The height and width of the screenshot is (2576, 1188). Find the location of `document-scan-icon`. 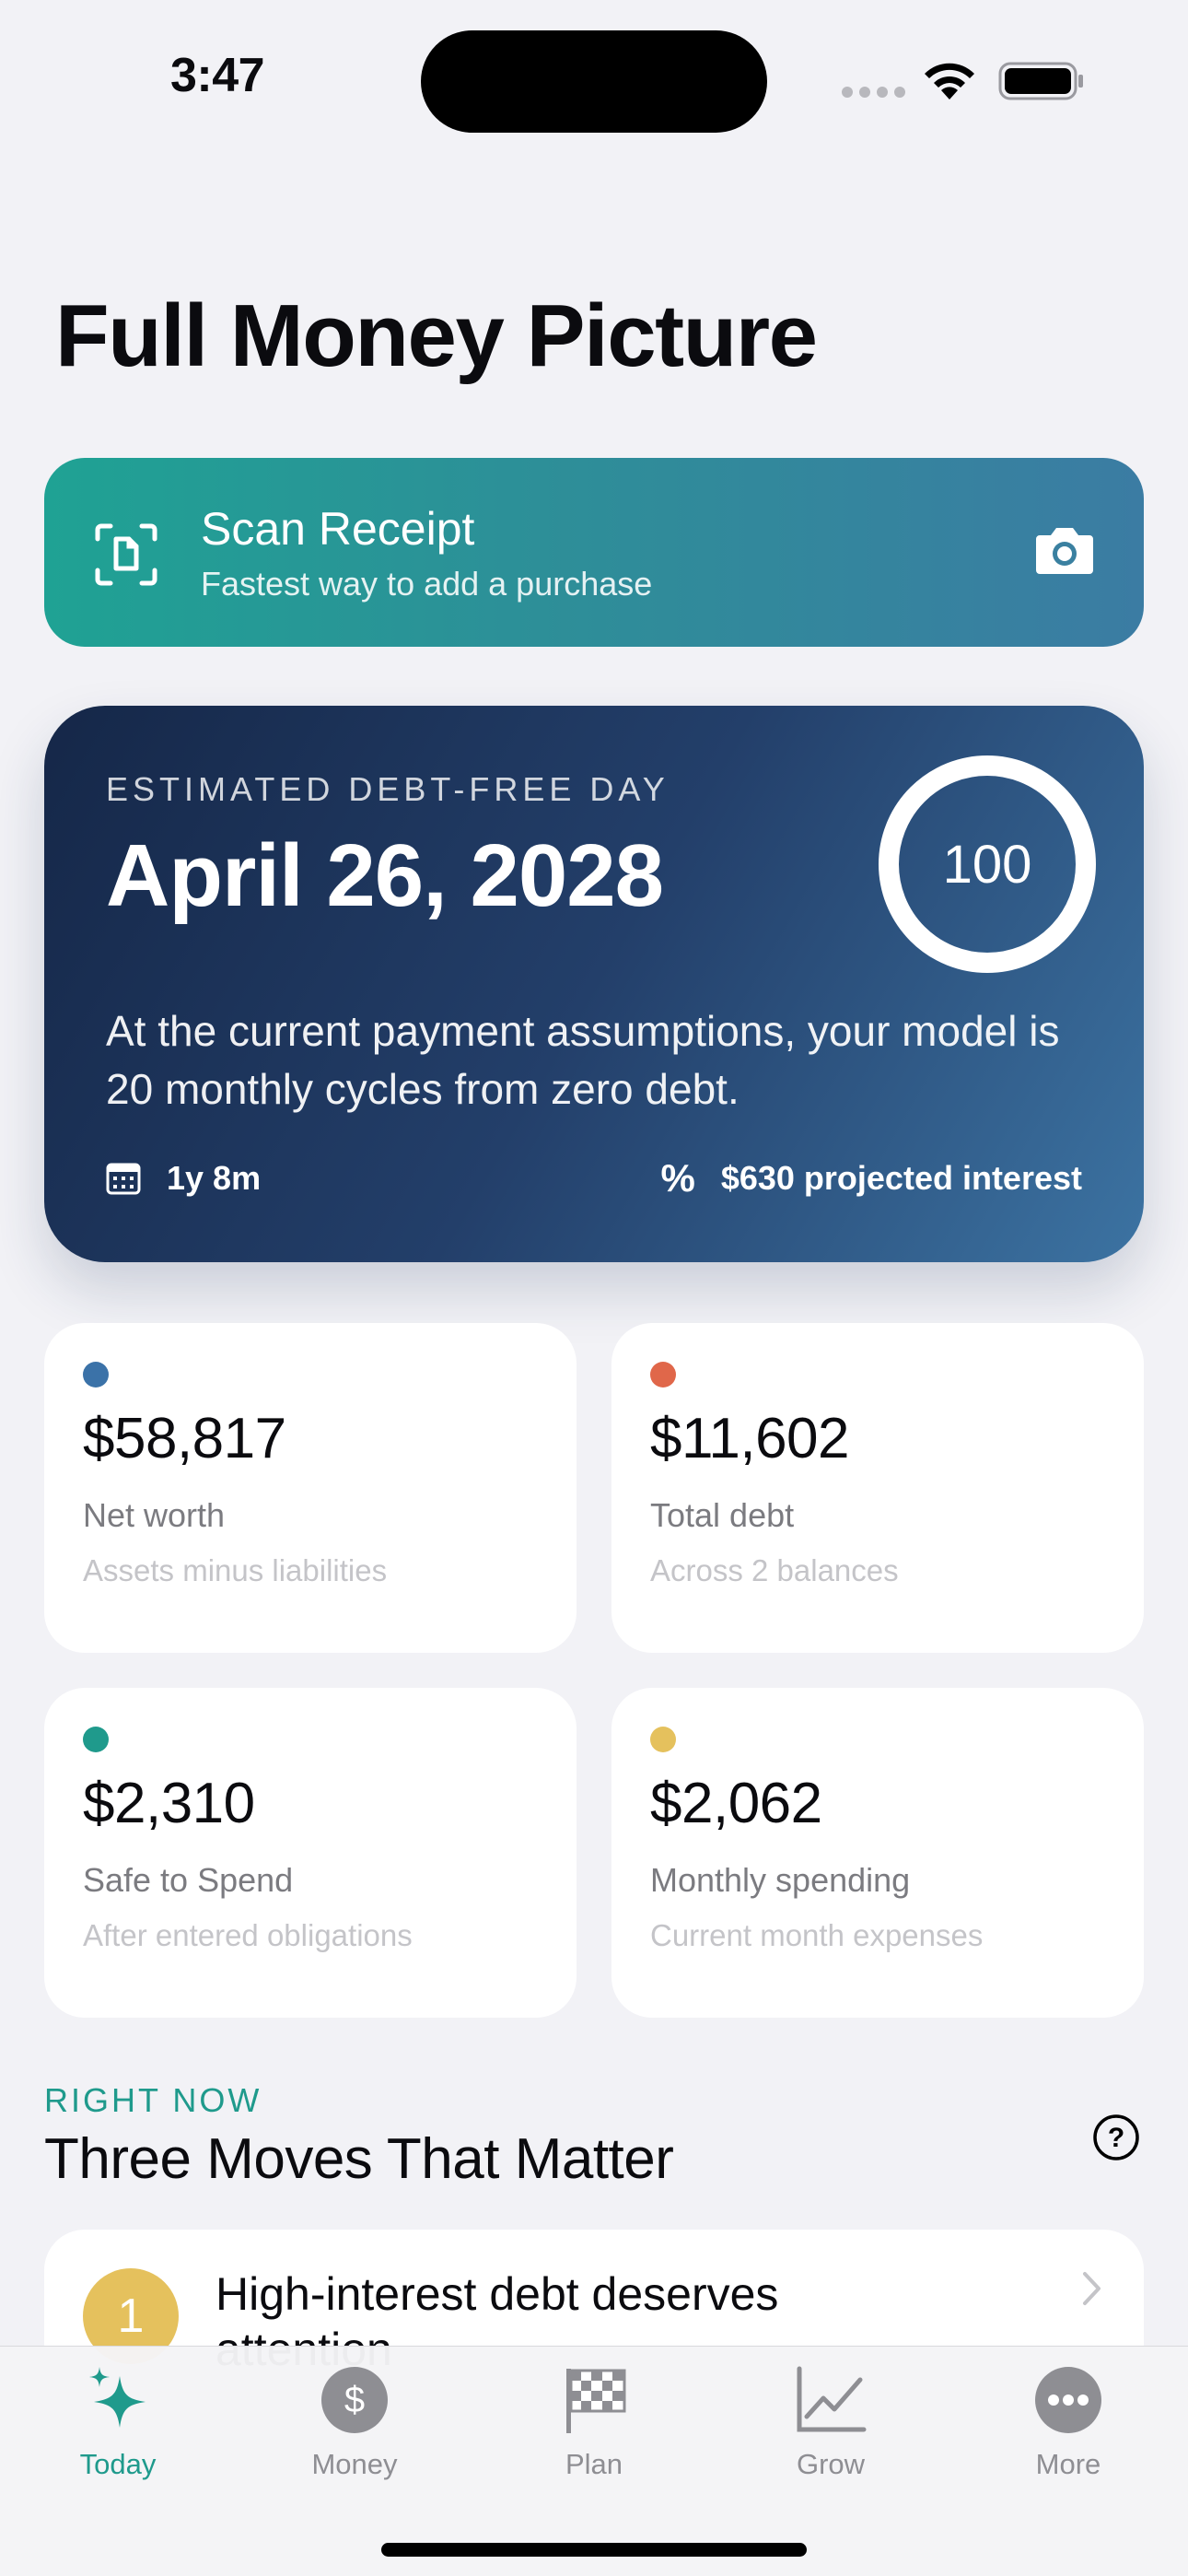

document-scan-icon is located at coordinates (126, 554).